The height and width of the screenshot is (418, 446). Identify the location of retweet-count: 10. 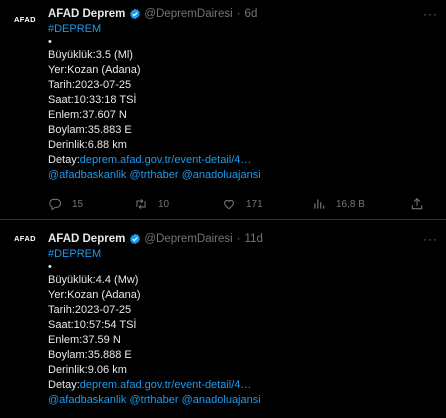
(164, 204).